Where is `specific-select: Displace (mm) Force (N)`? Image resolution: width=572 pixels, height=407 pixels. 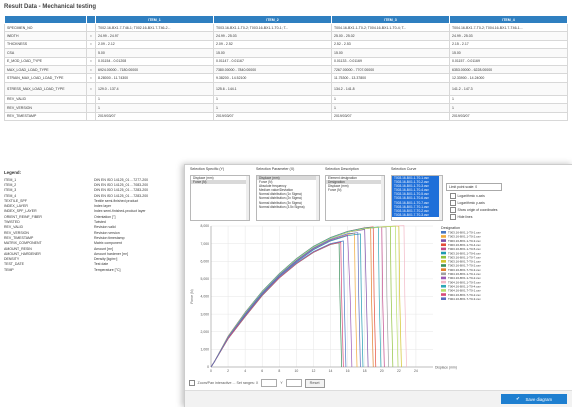
specific-select: Displace (mm) Force (N) is located at coordinates (220, 198).